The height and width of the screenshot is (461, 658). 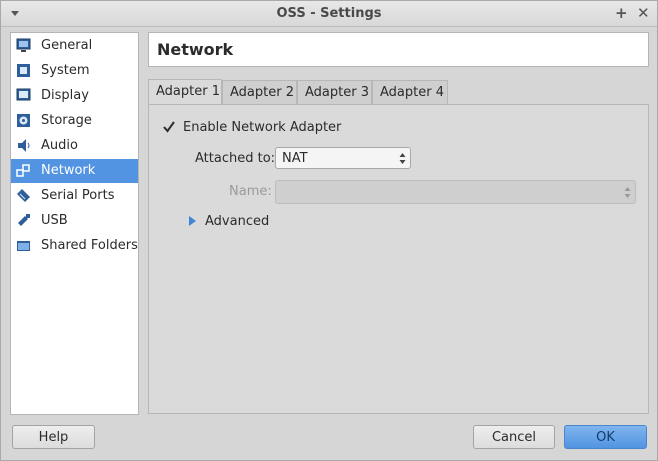 I want to click on sidebar-item-label: Display, so click(x=65, y=95).